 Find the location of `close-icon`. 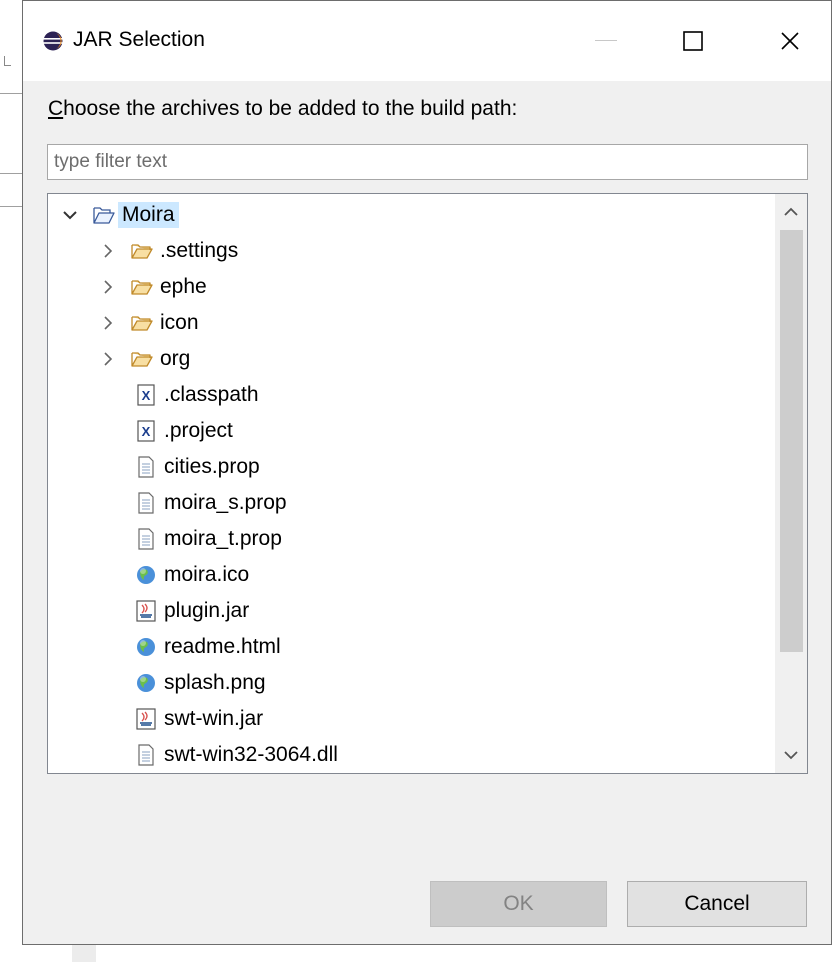

close-icon is located at coordinates (790, 41).